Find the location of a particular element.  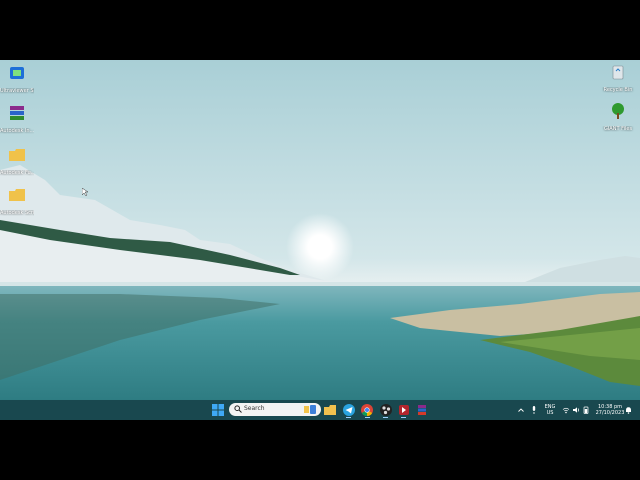

ultraviewer-icon is located at coordinates (17, 73).